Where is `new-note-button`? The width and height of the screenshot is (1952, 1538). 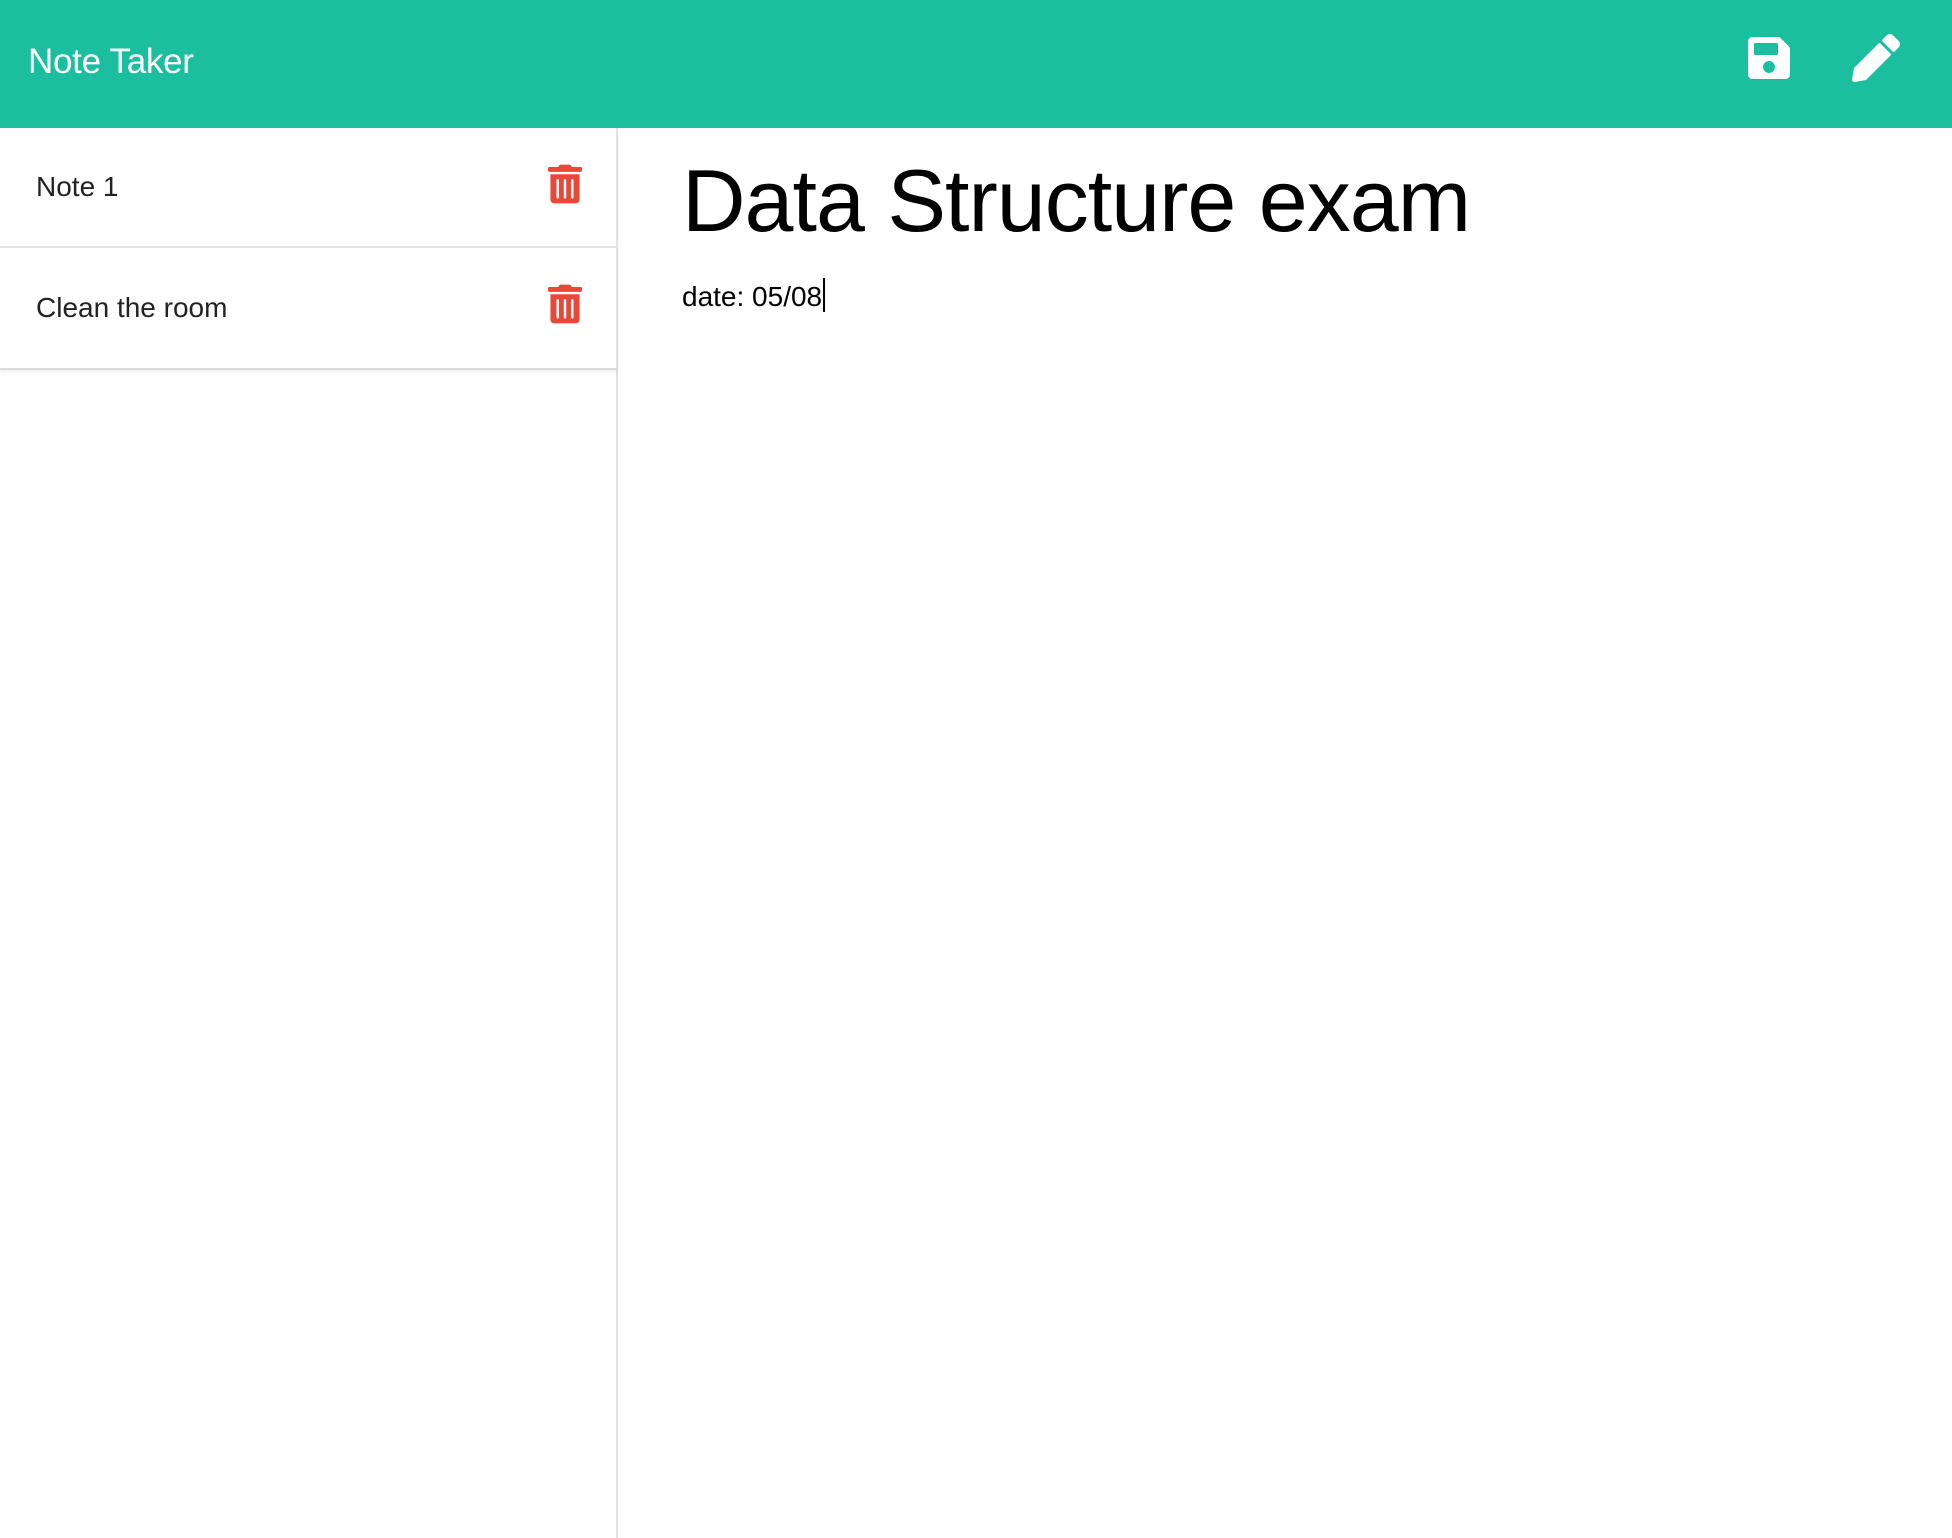
new-note-button is located at coordinates (1876, 58).